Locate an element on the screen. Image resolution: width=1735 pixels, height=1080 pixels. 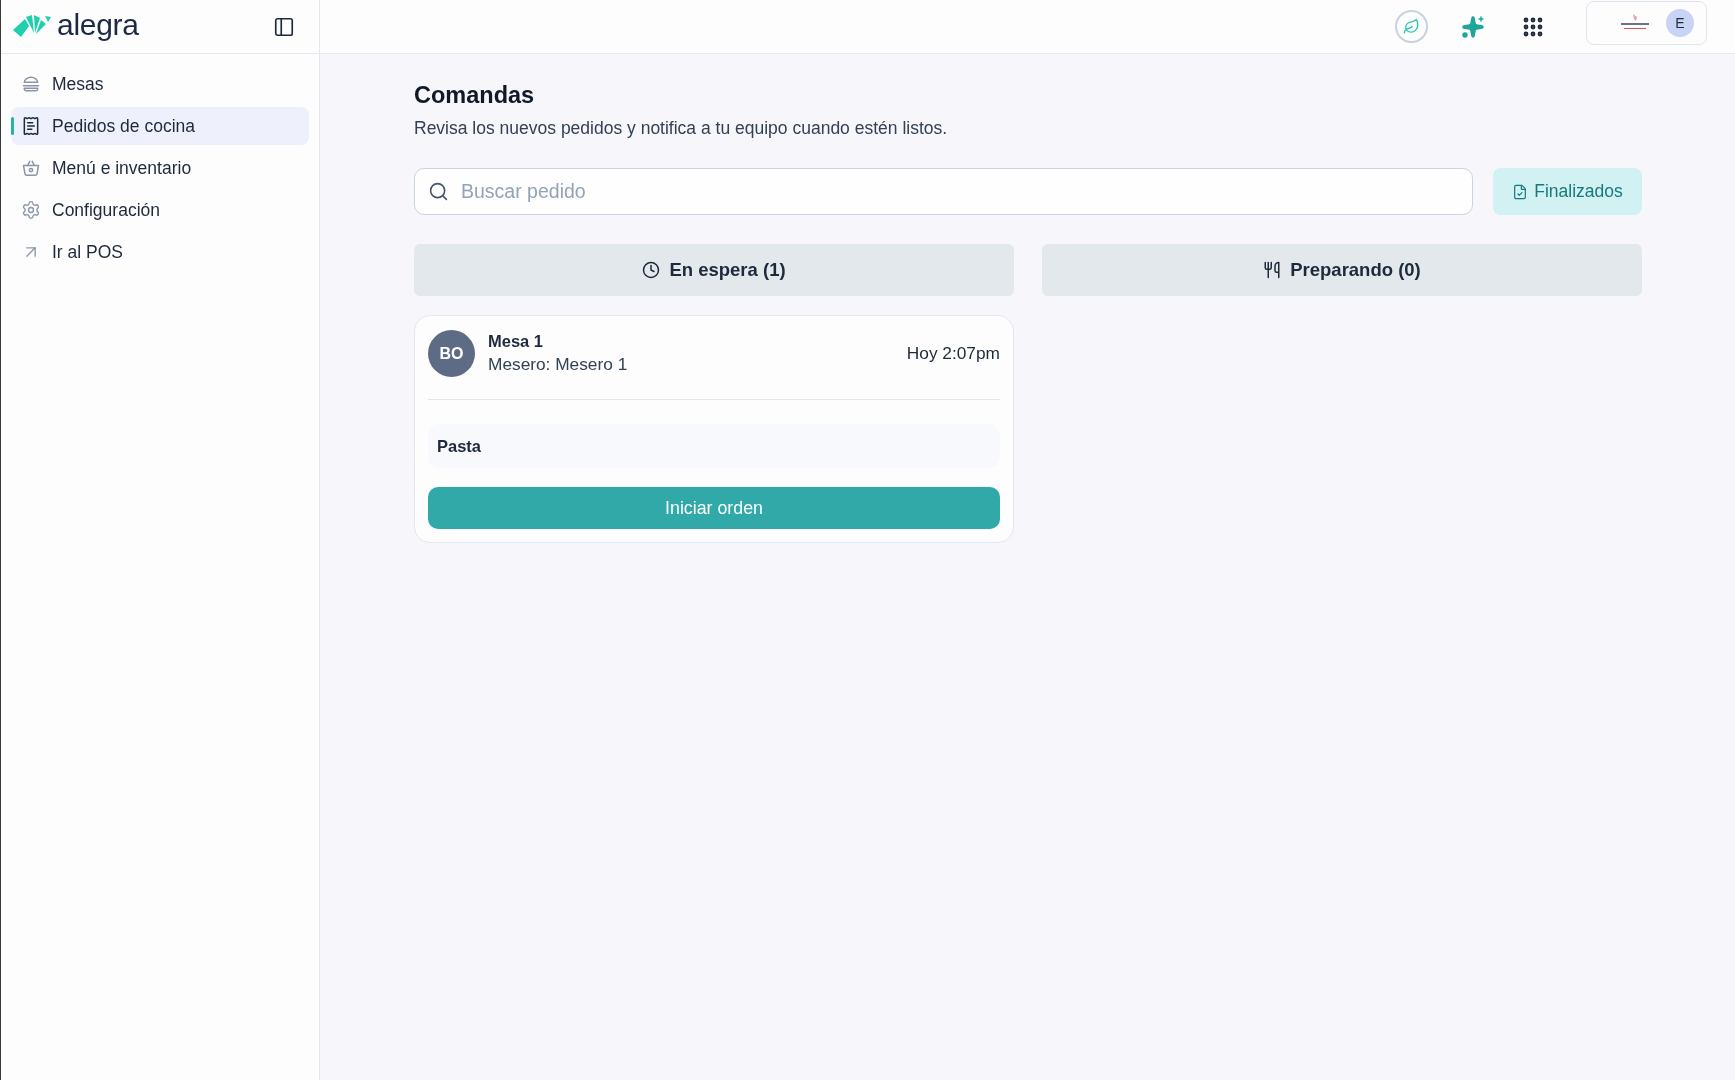
sparkles-icon is located at coordinates (1473, 26).